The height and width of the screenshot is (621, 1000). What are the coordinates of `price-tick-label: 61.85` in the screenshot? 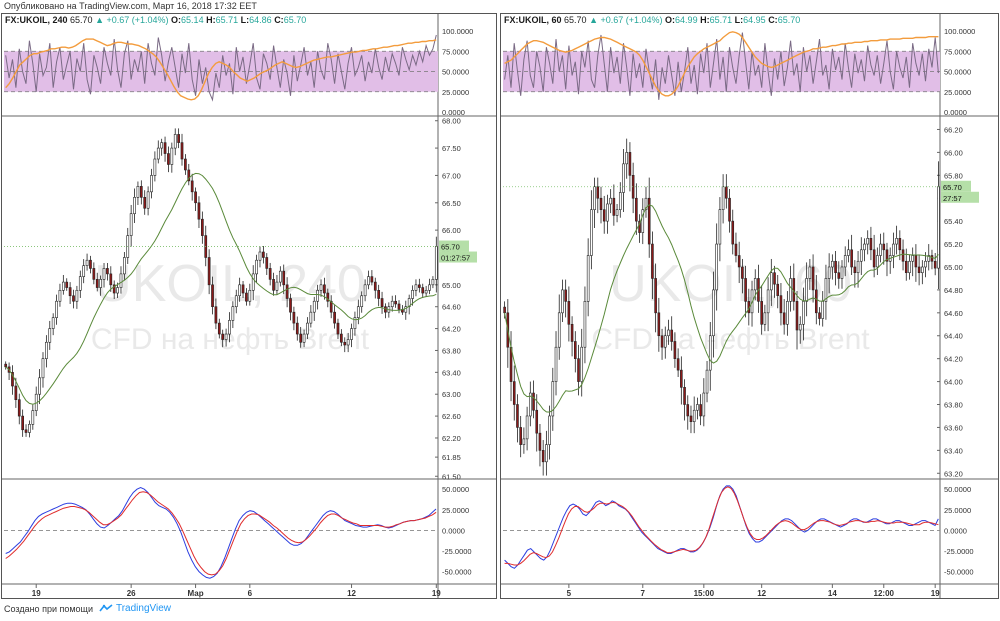 It's located at (451, 457).